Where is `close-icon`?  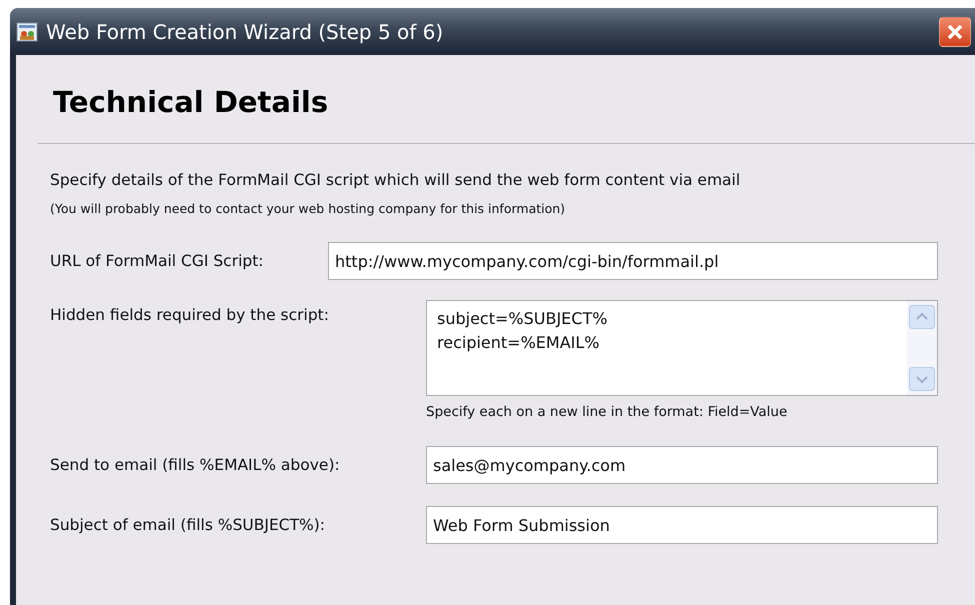 close-icon is located at coordinates (955, 31).